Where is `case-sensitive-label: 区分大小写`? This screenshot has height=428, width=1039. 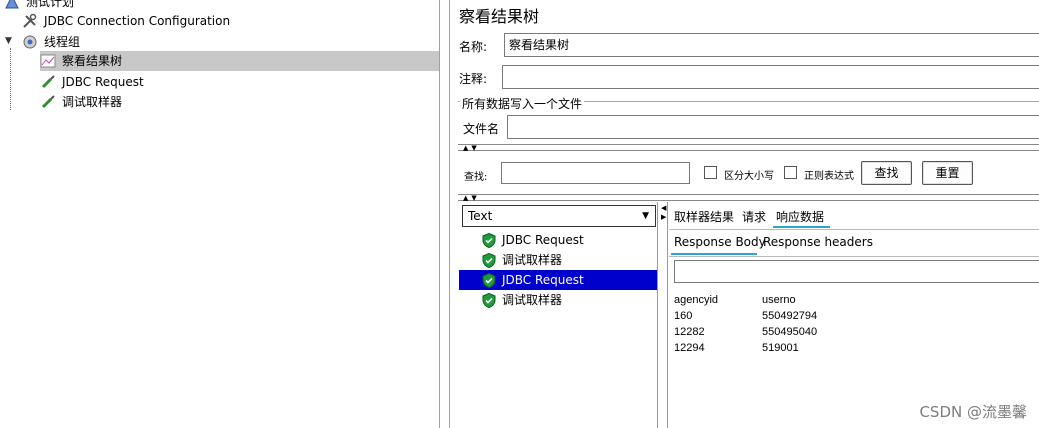
case-sensitive-label: 区分大小写 is located at coordinates (749, 176).